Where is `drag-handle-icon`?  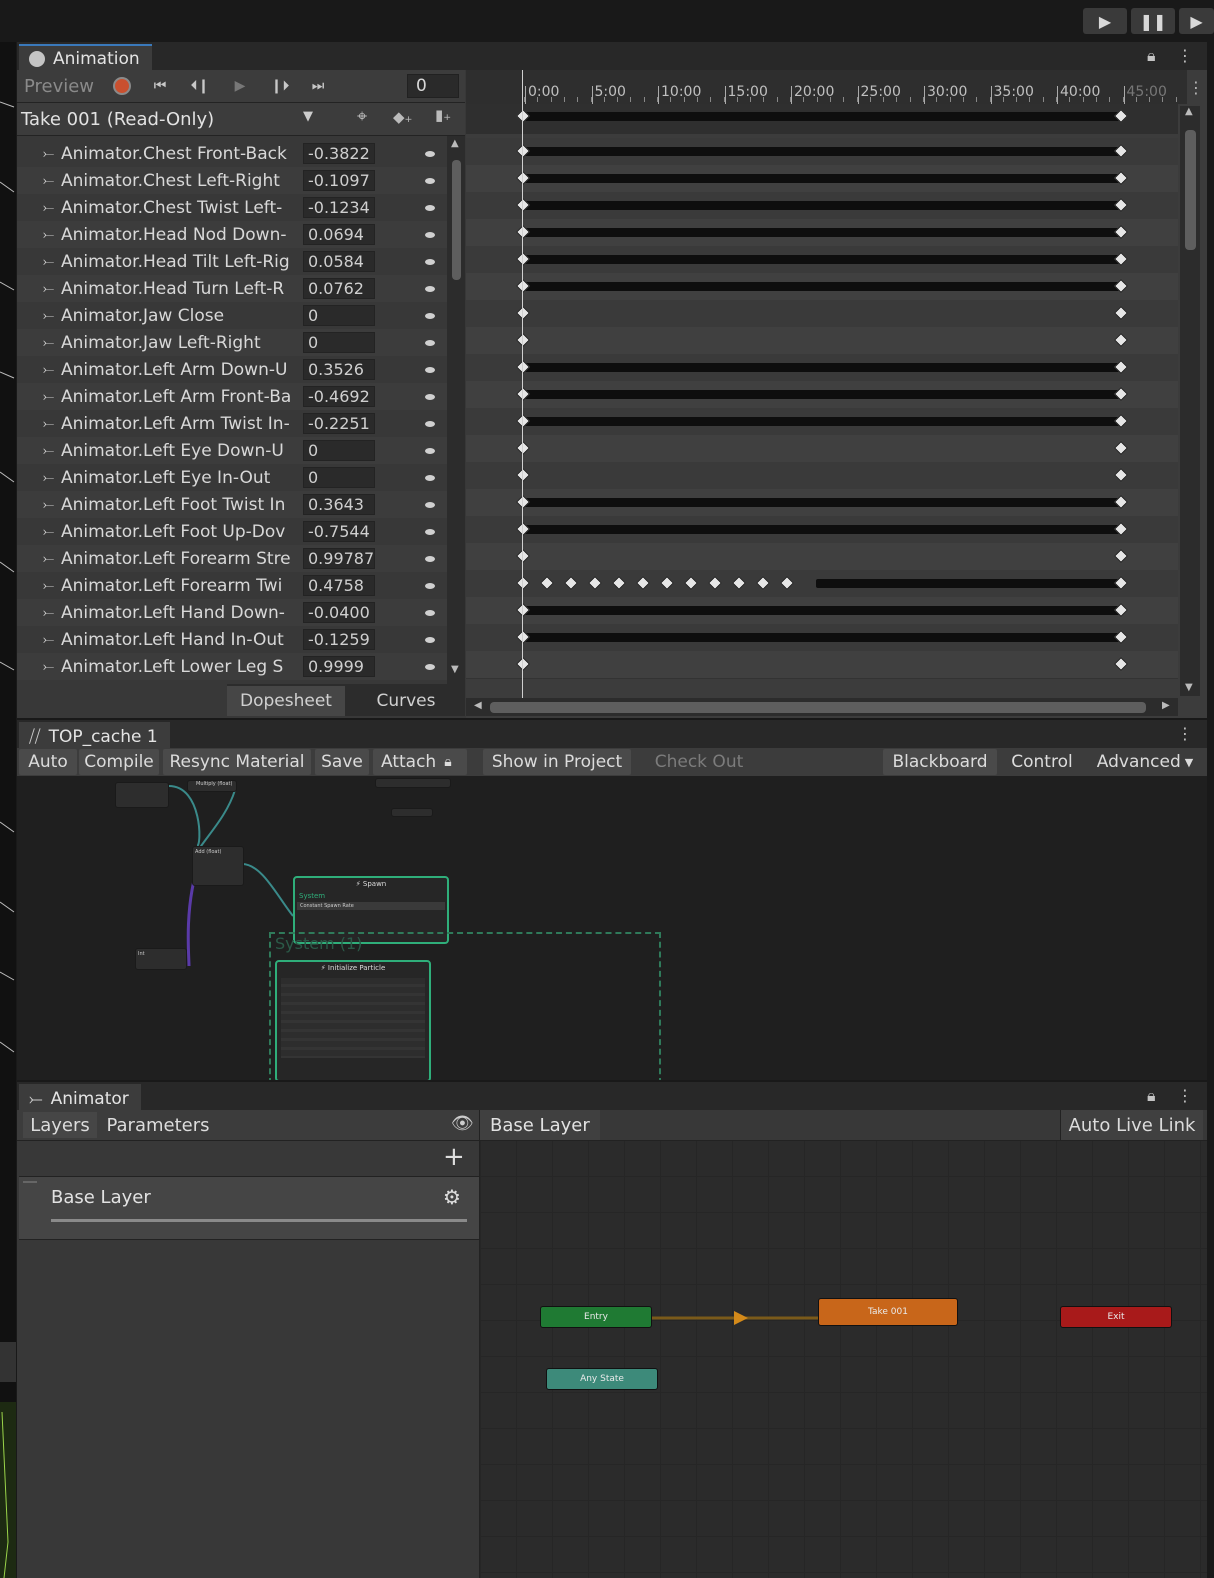
drag-handle-icon is located at coordinates (30, 1182).